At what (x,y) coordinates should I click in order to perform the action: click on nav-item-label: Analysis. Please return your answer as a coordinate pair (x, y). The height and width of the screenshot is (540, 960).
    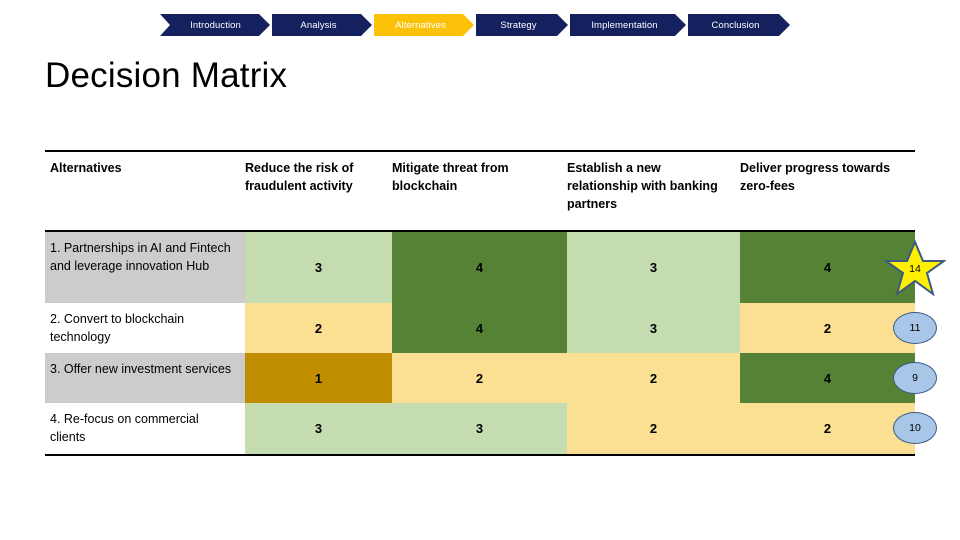
    Looking at the image, I should click on (318, 25).